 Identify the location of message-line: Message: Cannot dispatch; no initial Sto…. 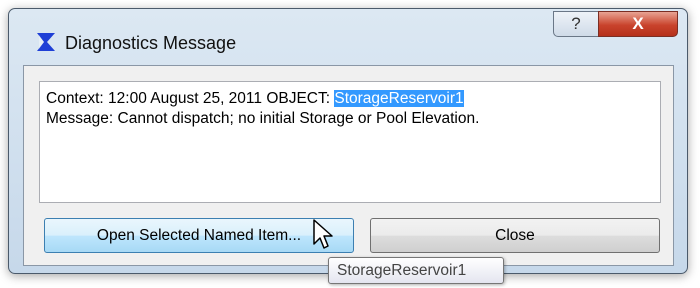
(263, 118).